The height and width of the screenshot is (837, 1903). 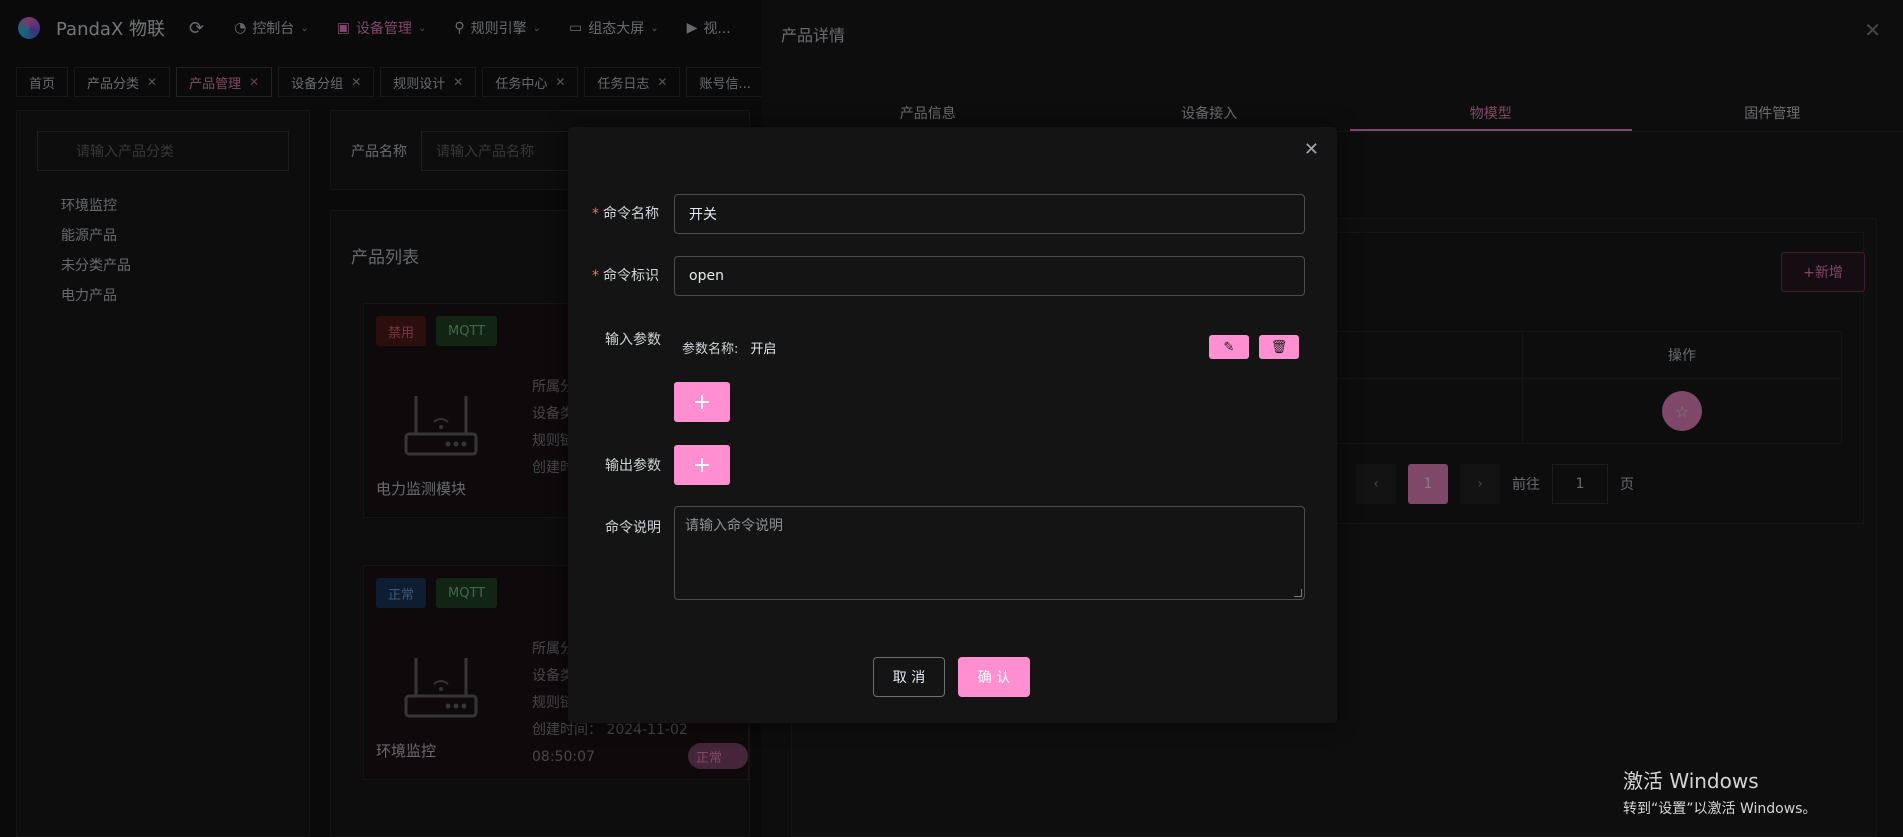 I want to click on cmd-id-input, so click(x=989, y=276).